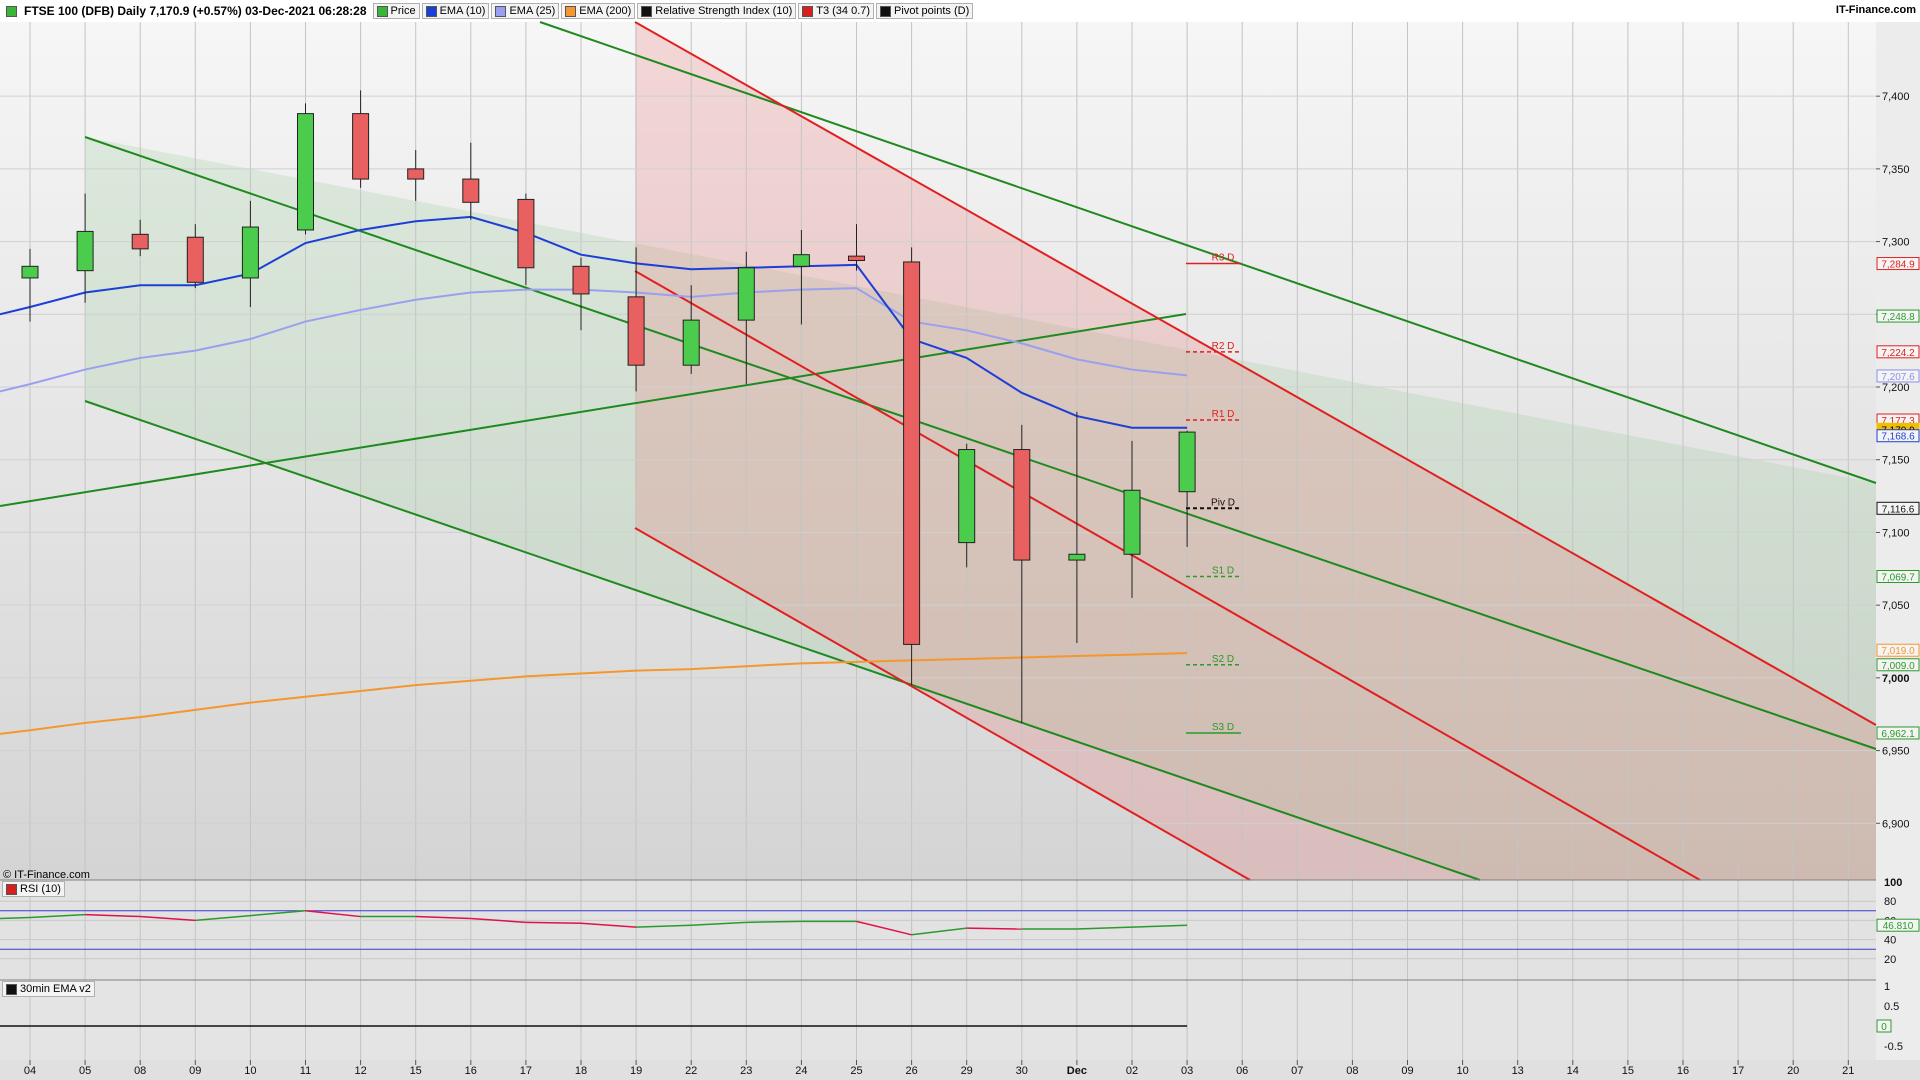  I want to click on legend-label: Pivot points (D), so click(932, 11).